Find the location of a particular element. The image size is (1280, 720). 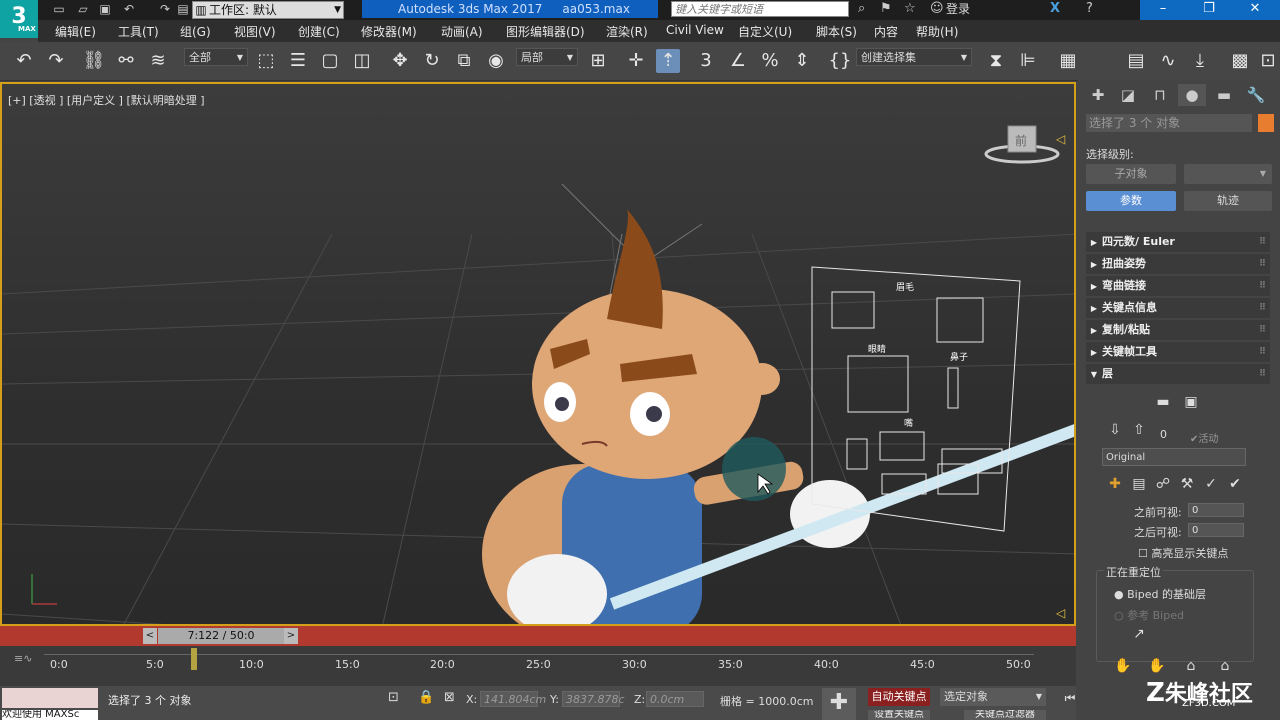

menu-views: 视图(V) is located at coordinates (255, 31).